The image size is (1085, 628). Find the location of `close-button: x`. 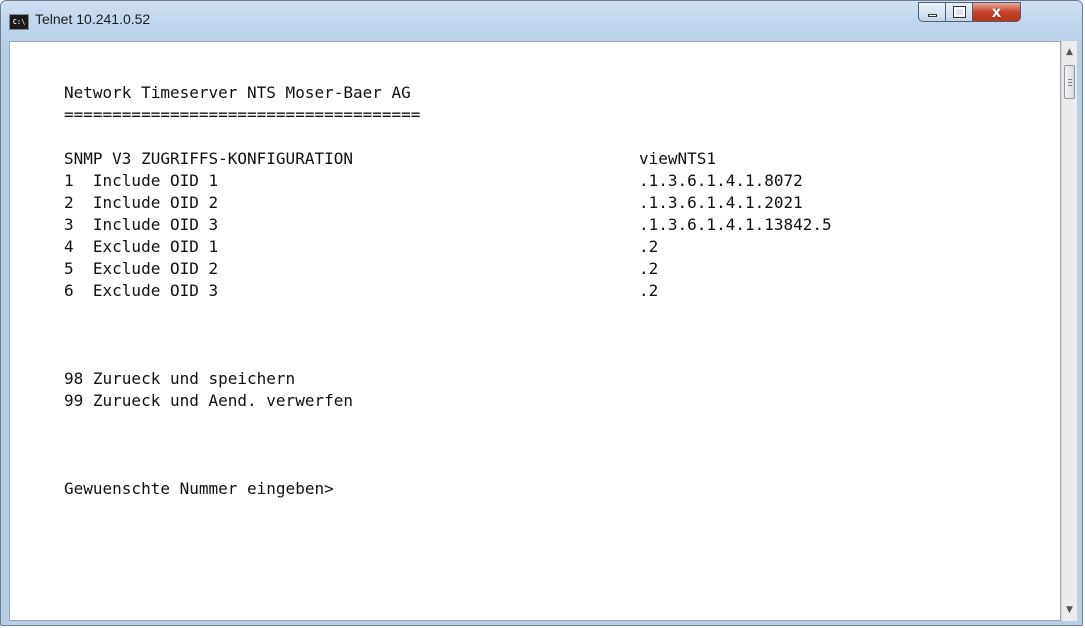

close-button: x is located at coordinates (996, 12).